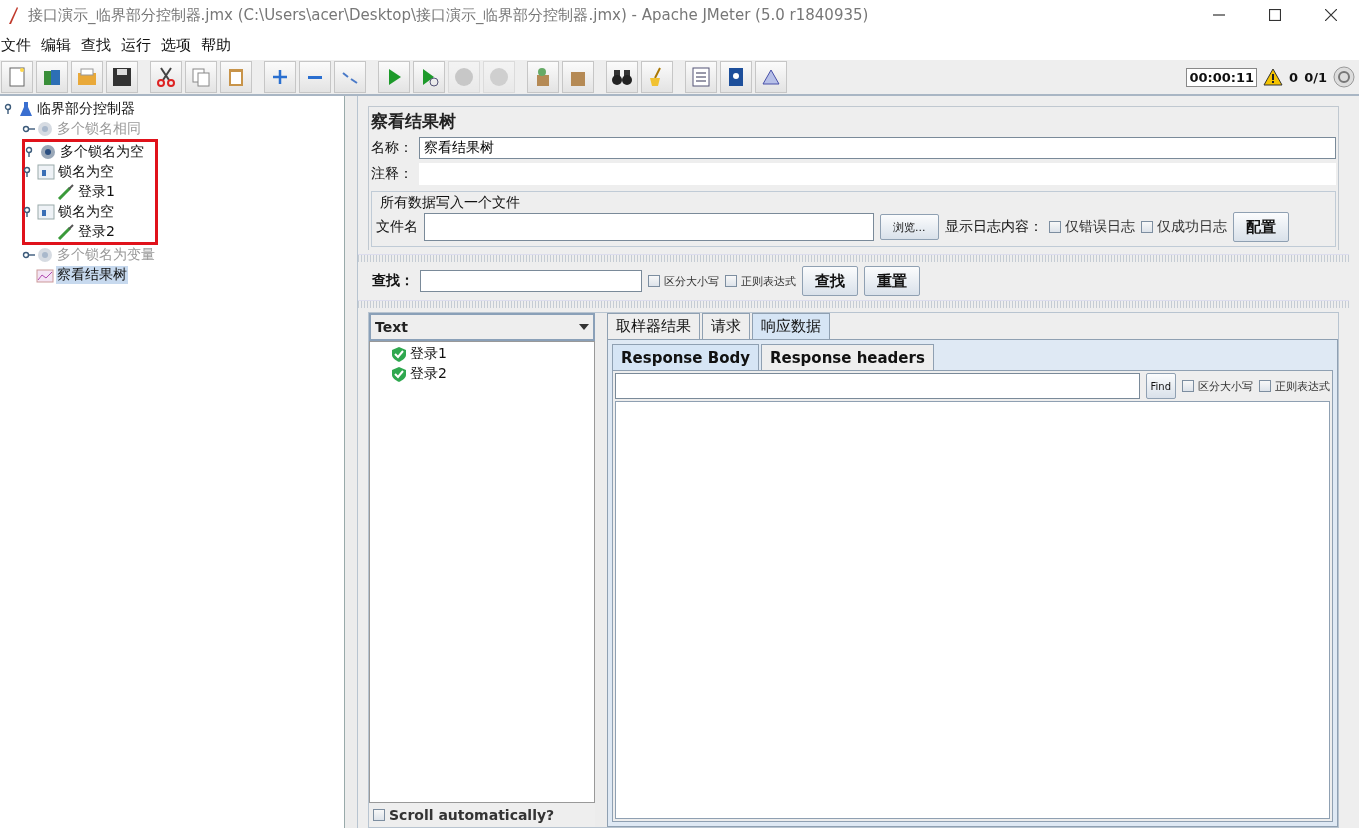  What do you see at coordinates (392, 174) in the screenshot?
I see `field-label: 注释：` at bounding box center [392, 174].